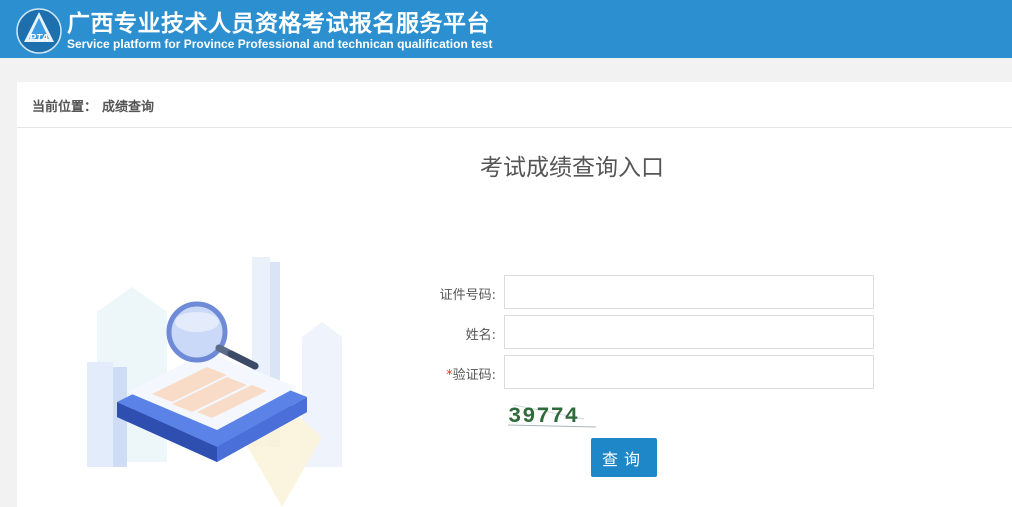 Image resolution: width=1012 pixels, height=507 pixels. I want to click on pta-logo-icon: PTA, so click(39, 31).